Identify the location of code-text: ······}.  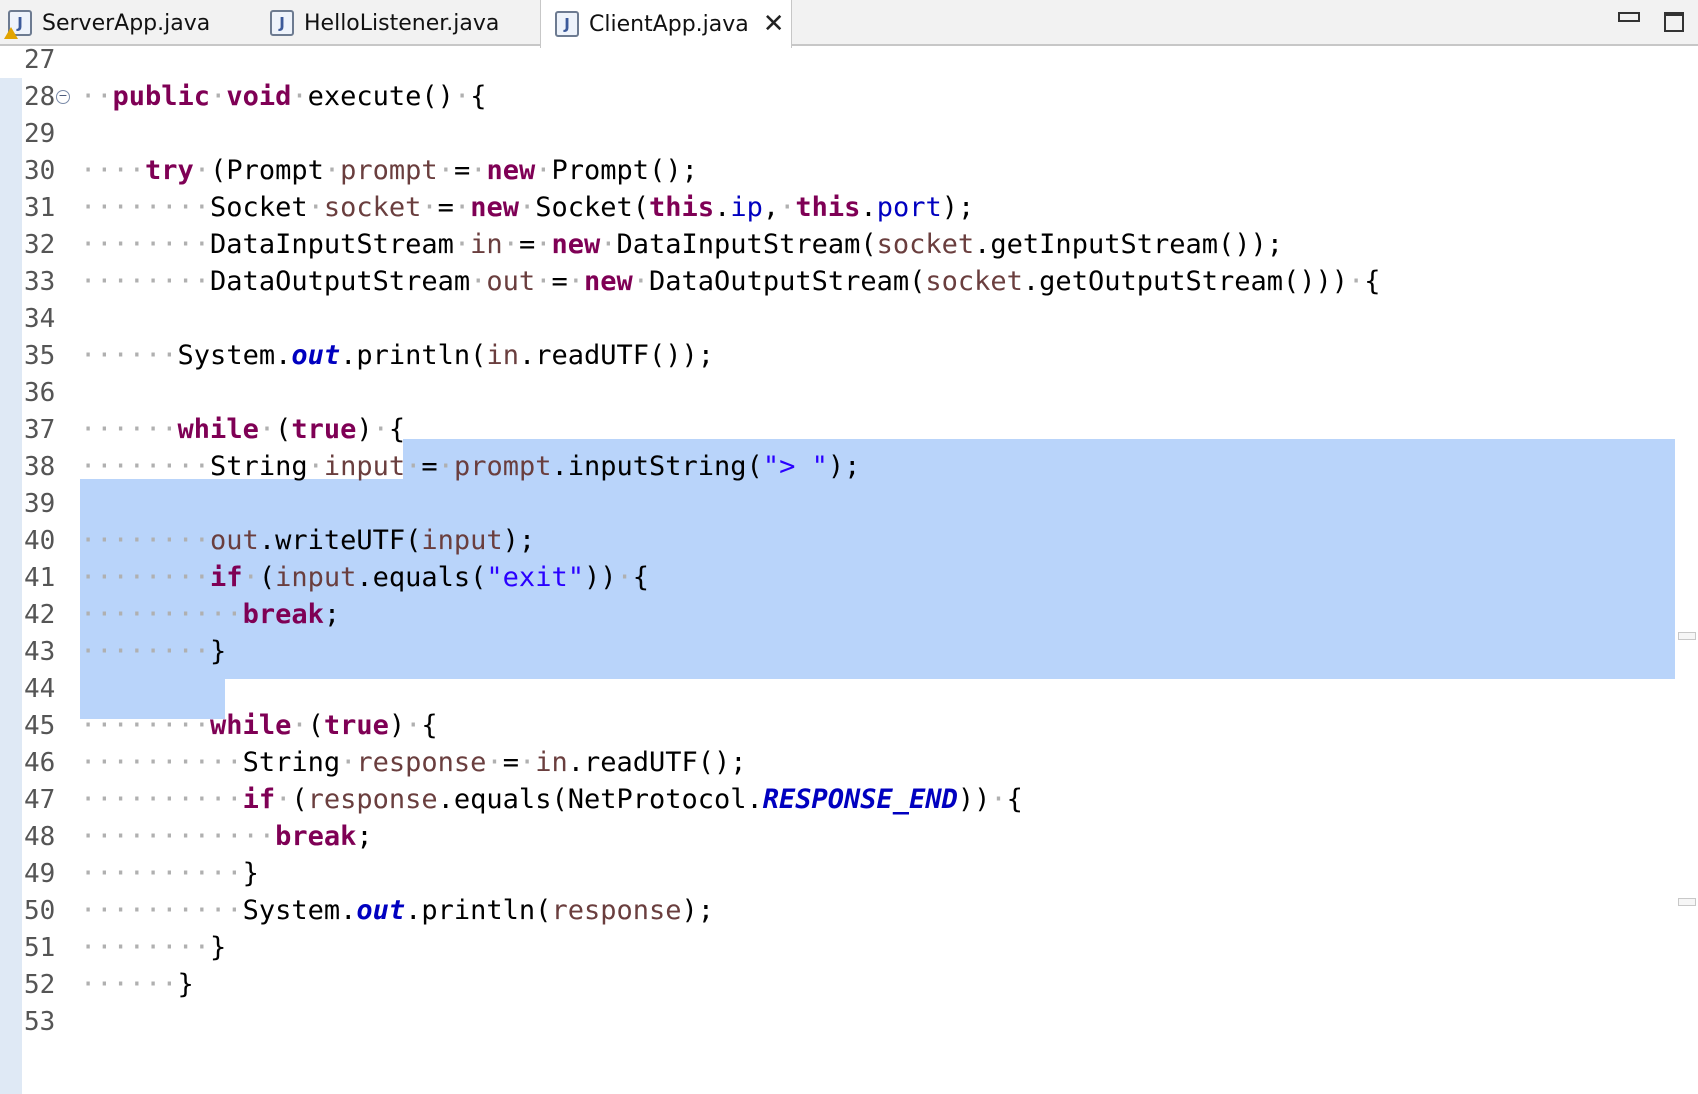
(137, 984).